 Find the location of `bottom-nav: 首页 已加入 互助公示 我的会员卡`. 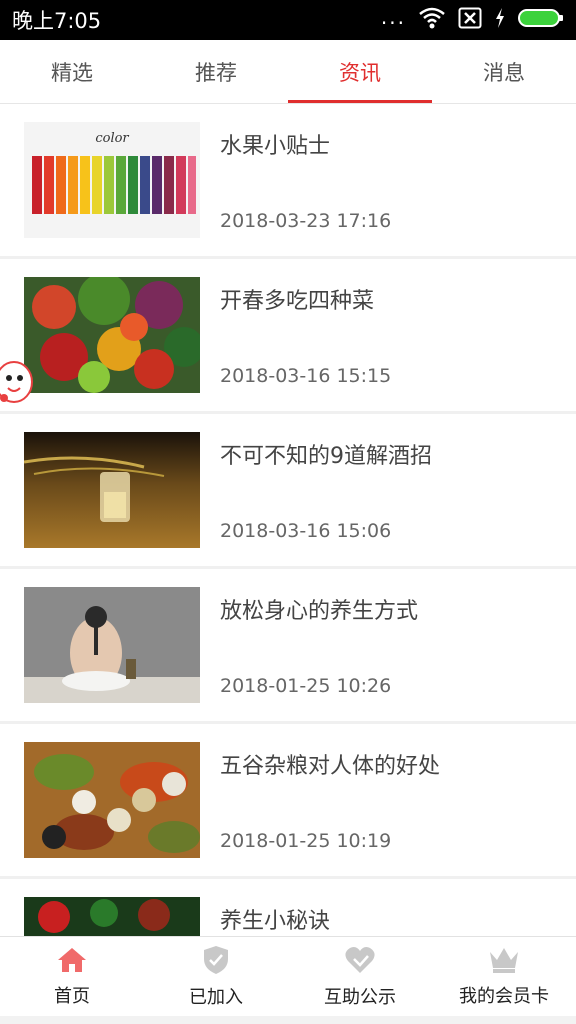

bottom-nav: 首页 已加入 互助公示 我的会员卡 is located at coordinates (288, 976).